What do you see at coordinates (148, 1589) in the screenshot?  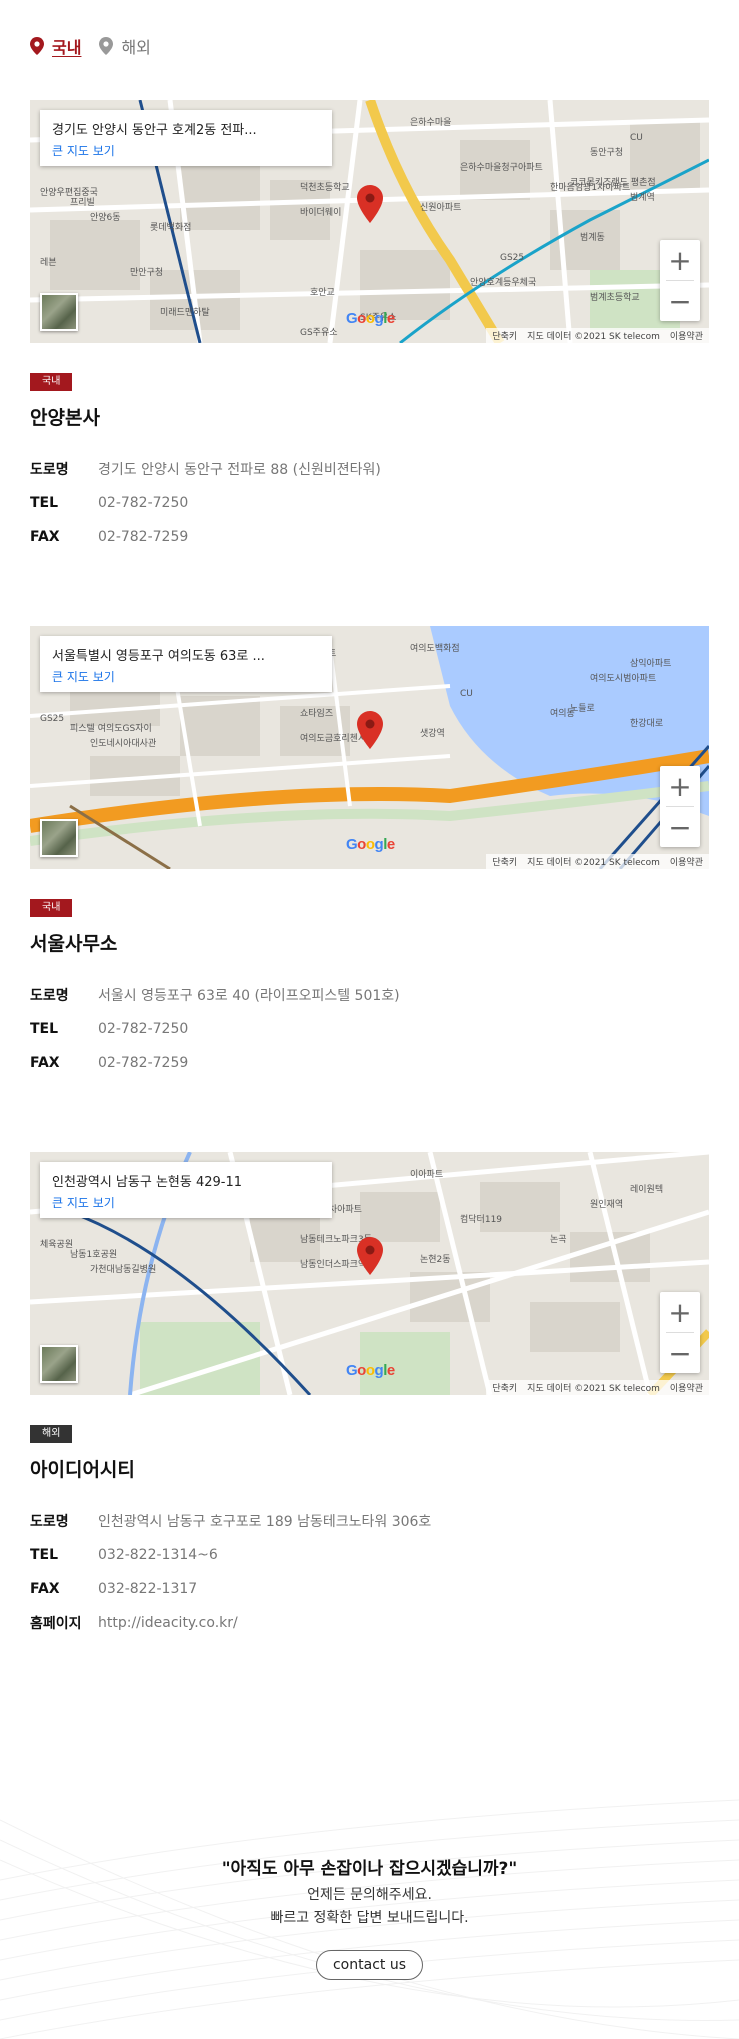 I see `info-value: 032-822-1317` at bounding box center [148, 1589].